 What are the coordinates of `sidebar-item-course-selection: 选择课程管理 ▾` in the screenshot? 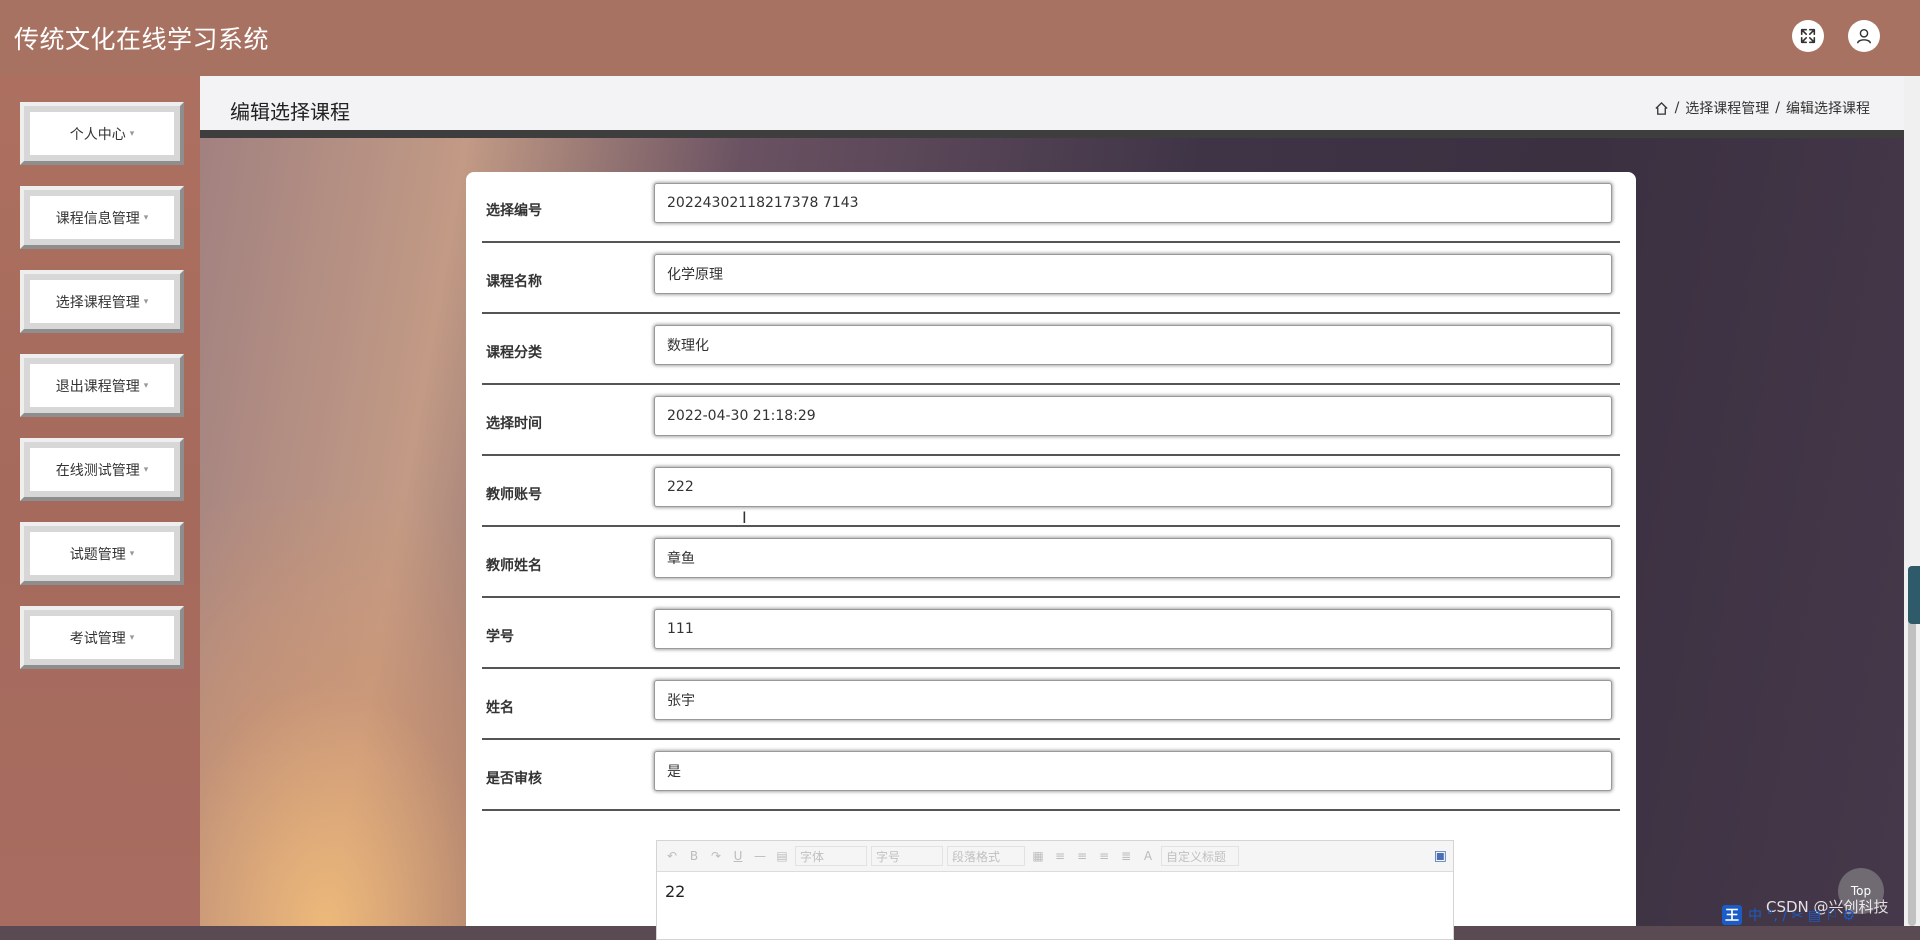 It's located at (102, 301).